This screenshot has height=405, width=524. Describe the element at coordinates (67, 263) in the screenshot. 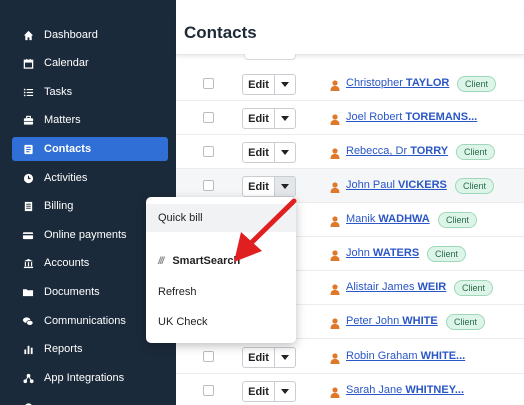

I see `sidebar-item-label: Accounts` at that location.